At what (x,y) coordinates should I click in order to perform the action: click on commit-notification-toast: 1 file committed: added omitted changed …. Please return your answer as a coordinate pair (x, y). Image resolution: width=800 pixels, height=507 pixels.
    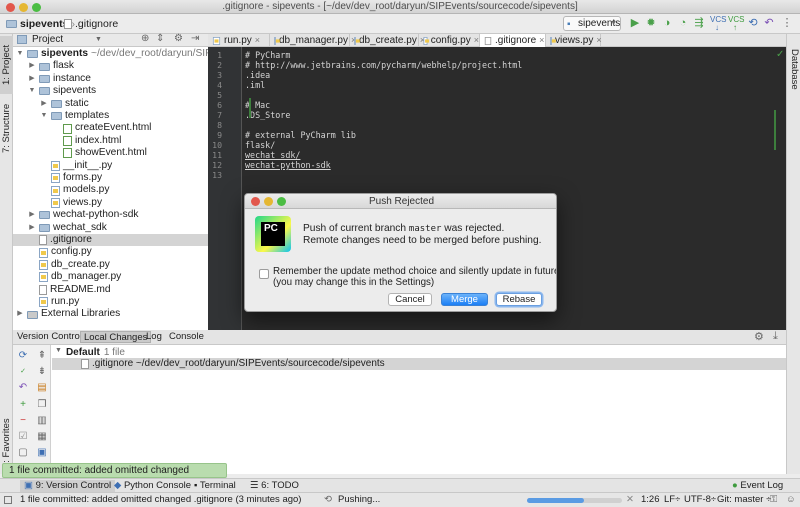
    Looking at the image, I should click on (114, 476).